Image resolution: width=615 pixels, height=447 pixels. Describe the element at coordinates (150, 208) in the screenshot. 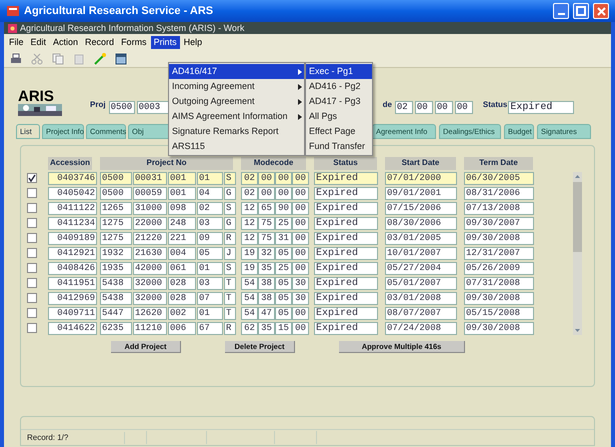

I see `table-cell: 31000` at that location.